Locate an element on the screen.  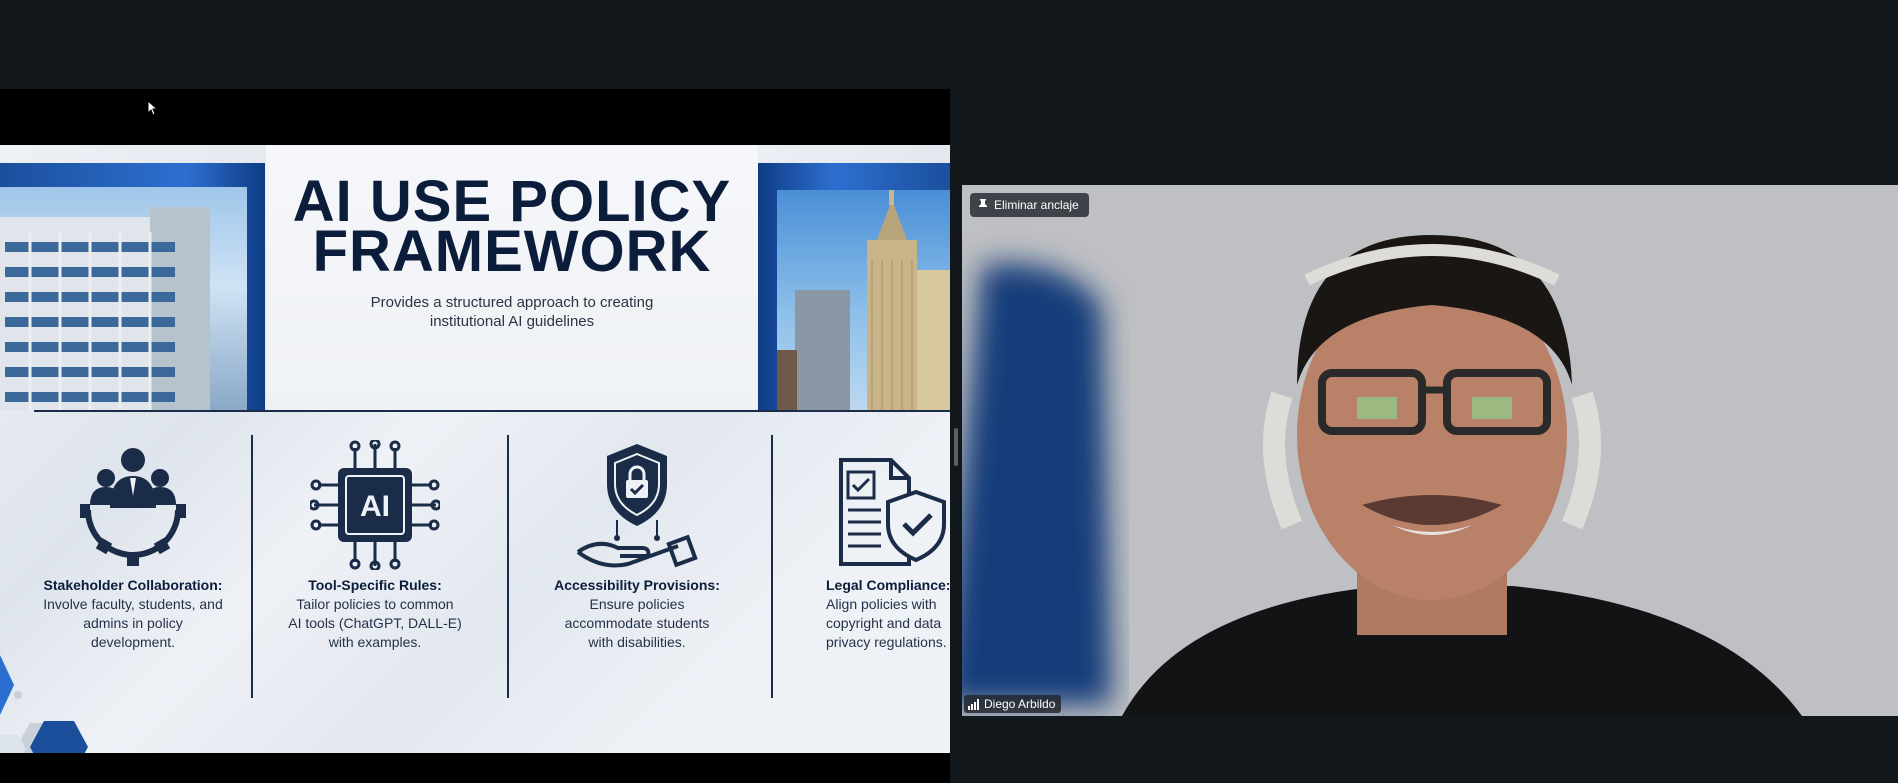
slide-title: AI USE POLICY FRAMEWORK is located at coordinates (512, 227).